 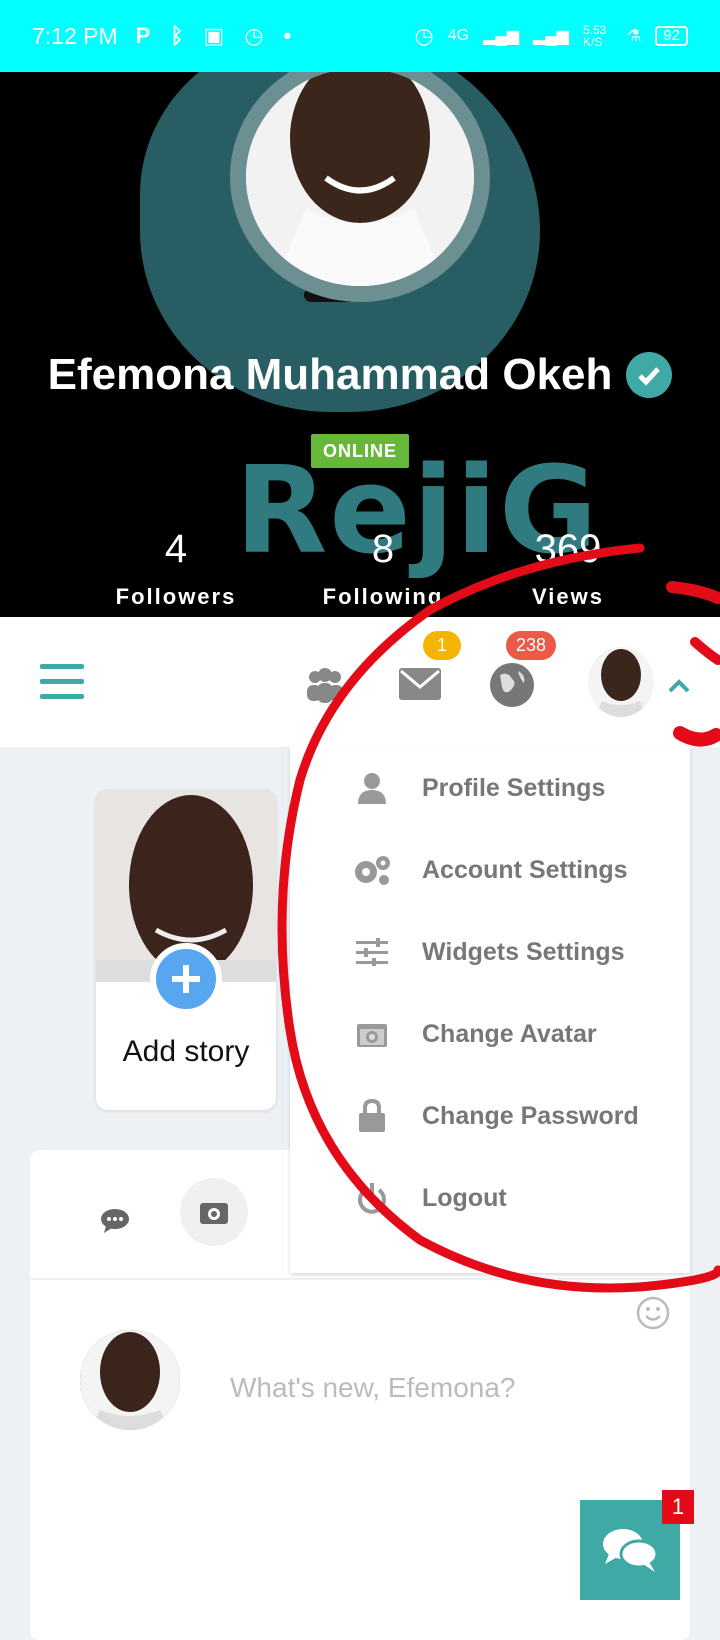 I want to click on online-badge: ONLINE, so click(x=360, y=451).